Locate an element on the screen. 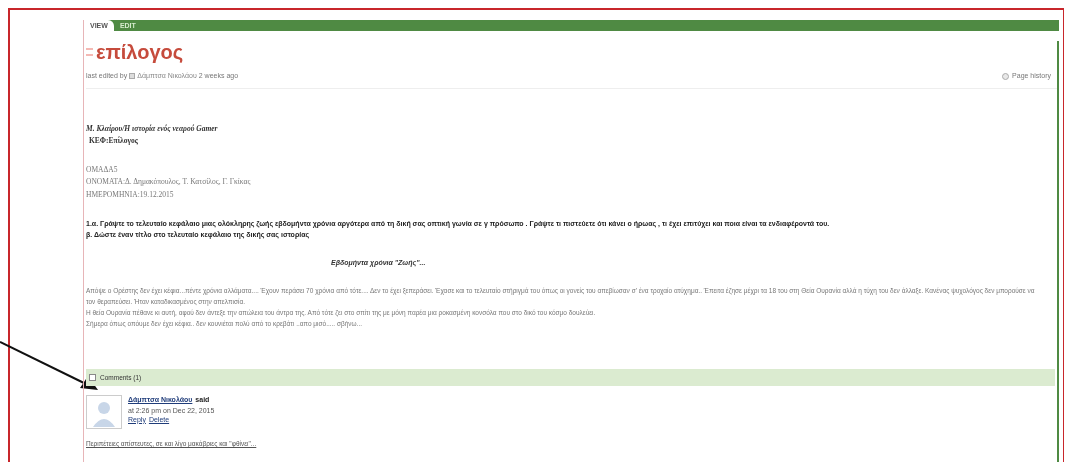 Image resolution: width=1077 pixels, height=462 pixels. page-icon is located at coordinates (89, 52).